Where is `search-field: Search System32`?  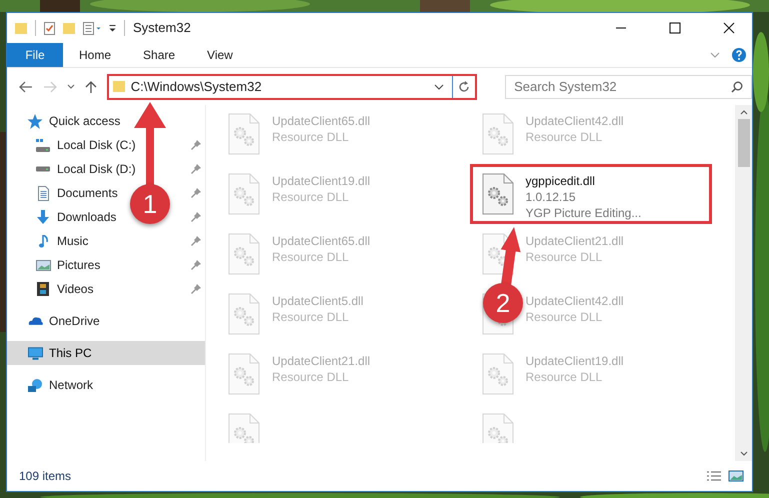
search-field: Search System32 is located at coordinates (628, 86).